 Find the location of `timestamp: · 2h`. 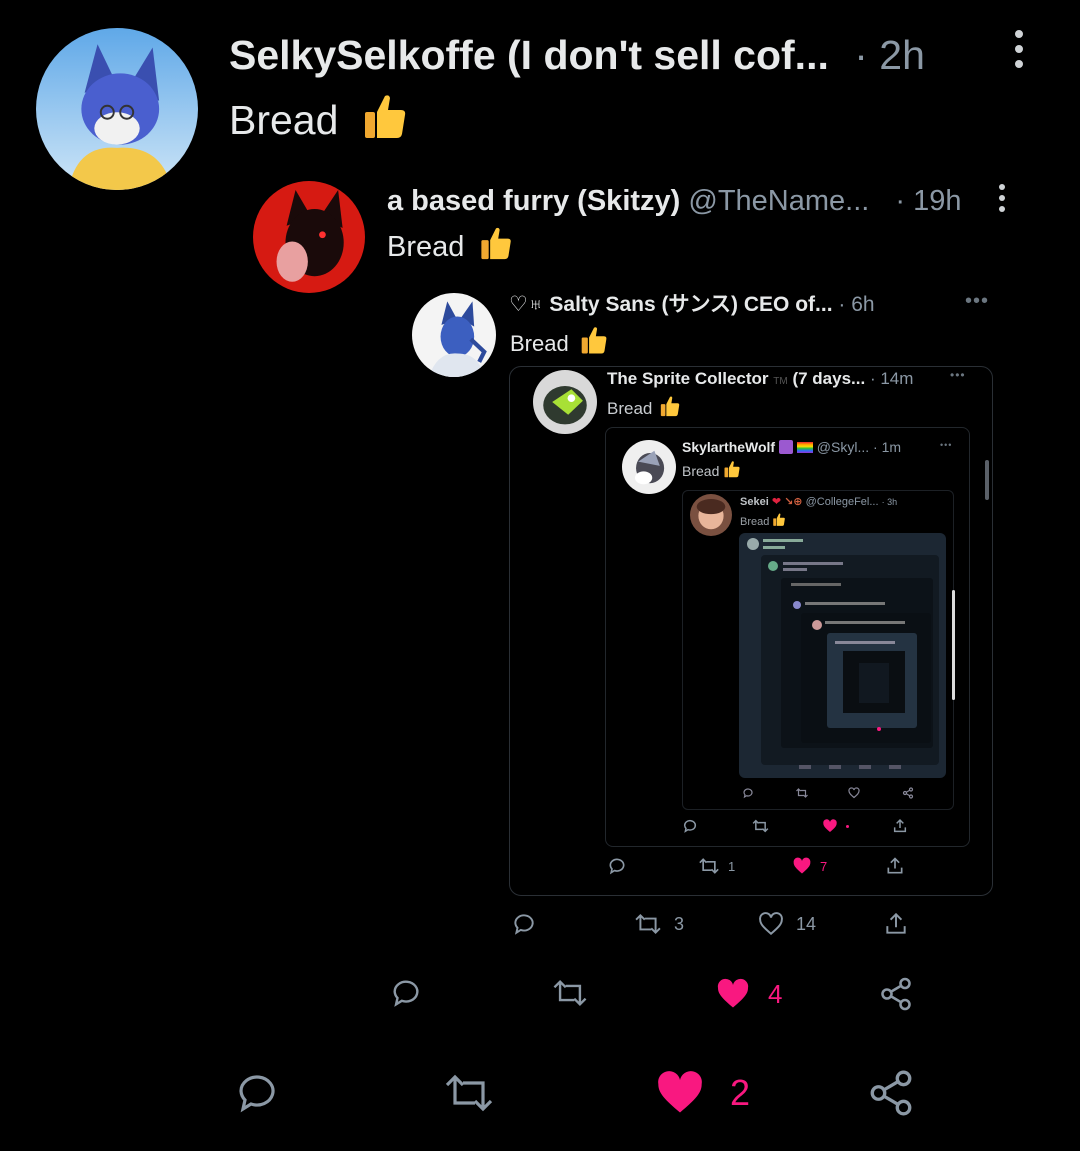

timestamp: · 2h is located at coordinates (889, 55).